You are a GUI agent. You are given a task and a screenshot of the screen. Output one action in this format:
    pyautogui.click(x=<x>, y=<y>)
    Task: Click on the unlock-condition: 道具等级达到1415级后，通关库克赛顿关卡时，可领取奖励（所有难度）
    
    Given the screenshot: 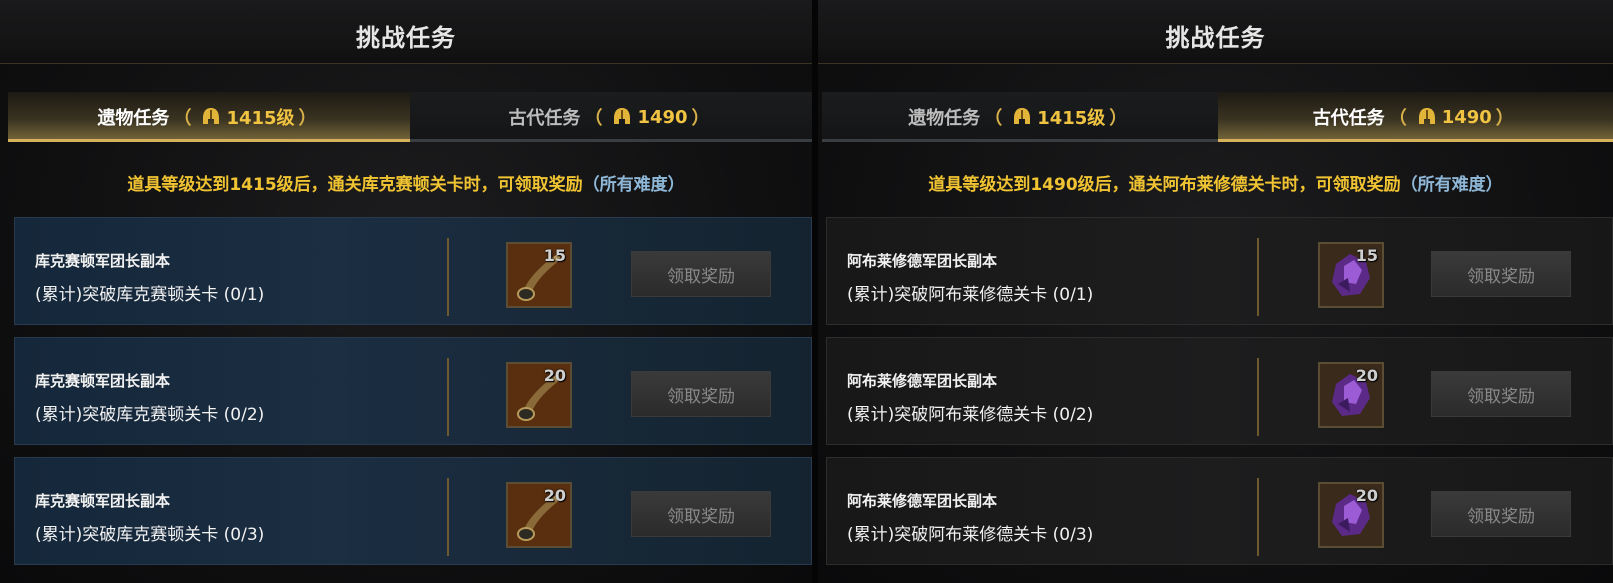 What is the action you would take?
    pyautogui.click(x=406, y=182)
    